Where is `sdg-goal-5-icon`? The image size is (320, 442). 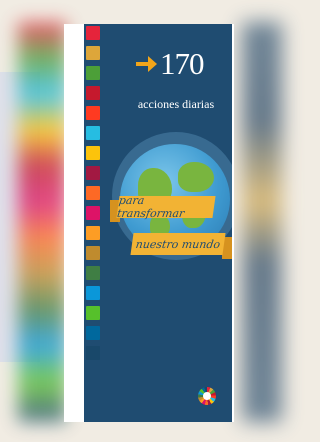 sdg-goal-5-icon is located at coordinates (93, 113).